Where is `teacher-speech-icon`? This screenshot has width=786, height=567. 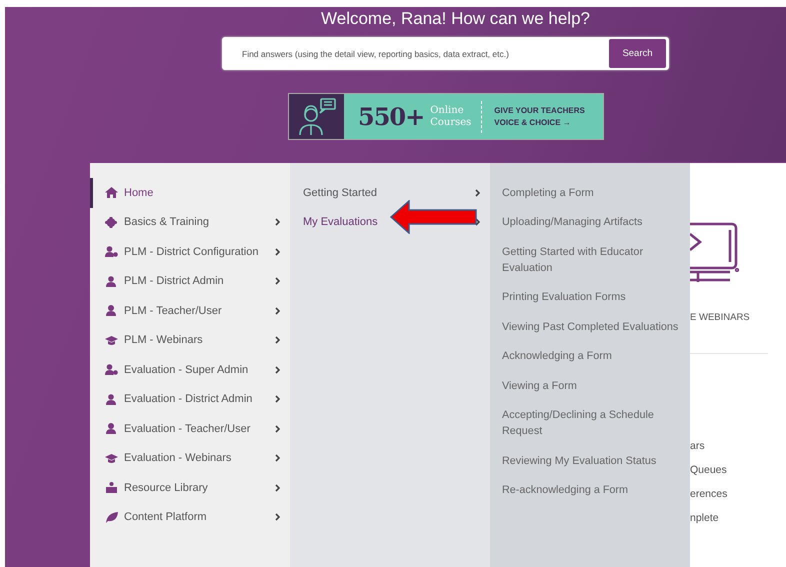 teacher-speech-icon is located at coordinates (316, 117).